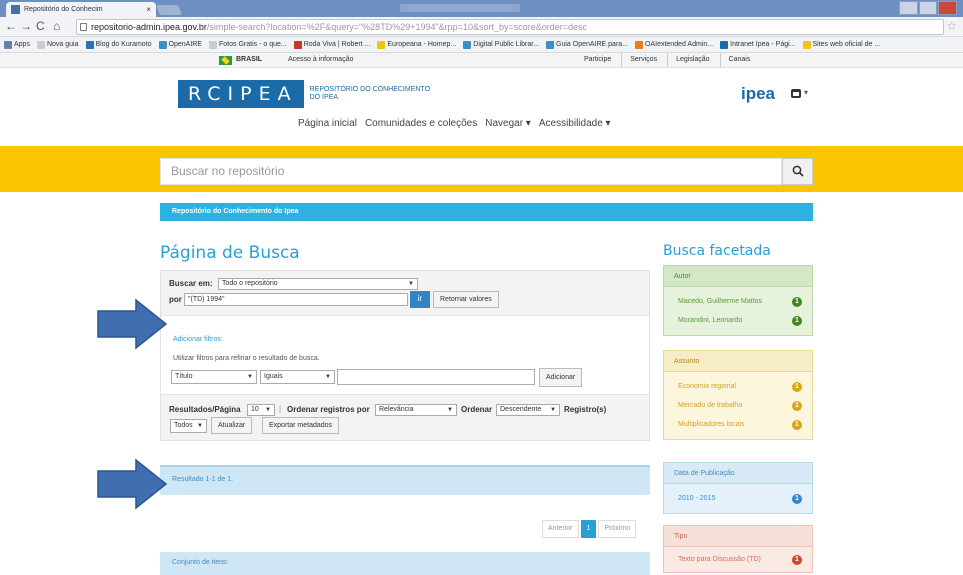  What do you see at coordinates (928, 8) in the screenshot?
I see `maximize-button` at bounding box center [928, 8].